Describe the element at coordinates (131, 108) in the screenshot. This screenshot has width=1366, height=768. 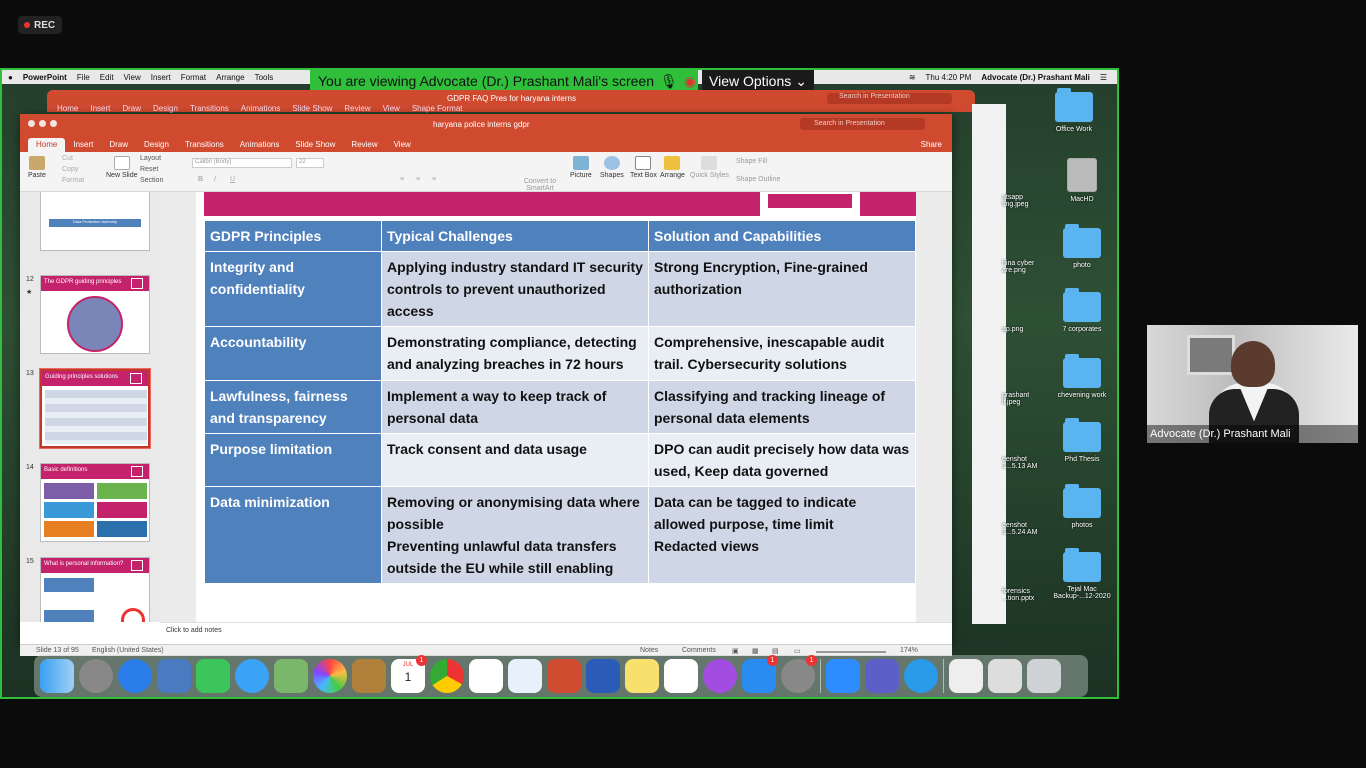
I see `back-tab-draw: Draw` at that location.